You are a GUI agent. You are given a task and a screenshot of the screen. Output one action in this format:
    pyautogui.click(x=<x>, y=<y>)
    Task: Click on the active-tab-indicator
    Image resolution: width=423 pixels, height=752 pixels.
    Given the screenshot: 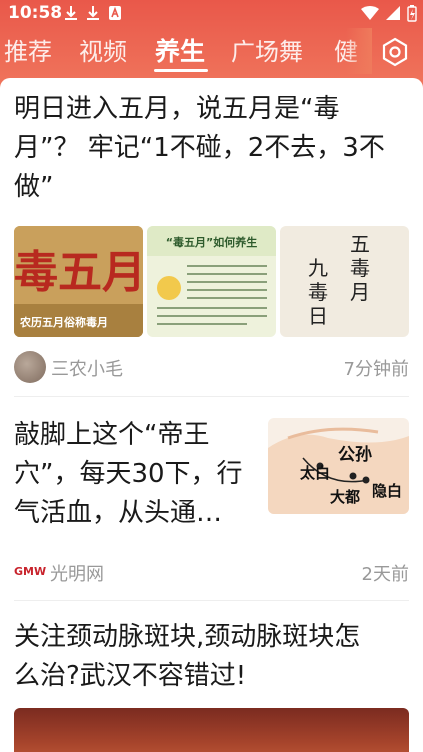 What is the action you would take?
    pyautogui.click(x=181, y=70)
    